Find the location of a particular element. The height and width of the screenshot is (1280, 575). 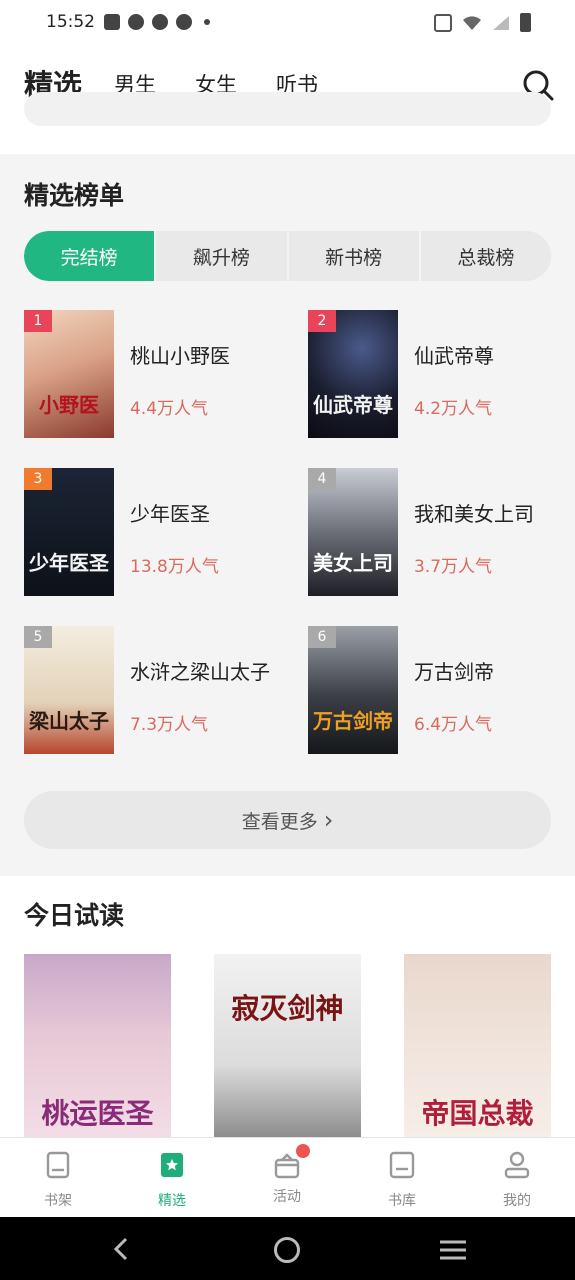

ranked-book: 万古剑帝 6 万古剑帝 6.4万人气 is located at coordinates (438, 691).